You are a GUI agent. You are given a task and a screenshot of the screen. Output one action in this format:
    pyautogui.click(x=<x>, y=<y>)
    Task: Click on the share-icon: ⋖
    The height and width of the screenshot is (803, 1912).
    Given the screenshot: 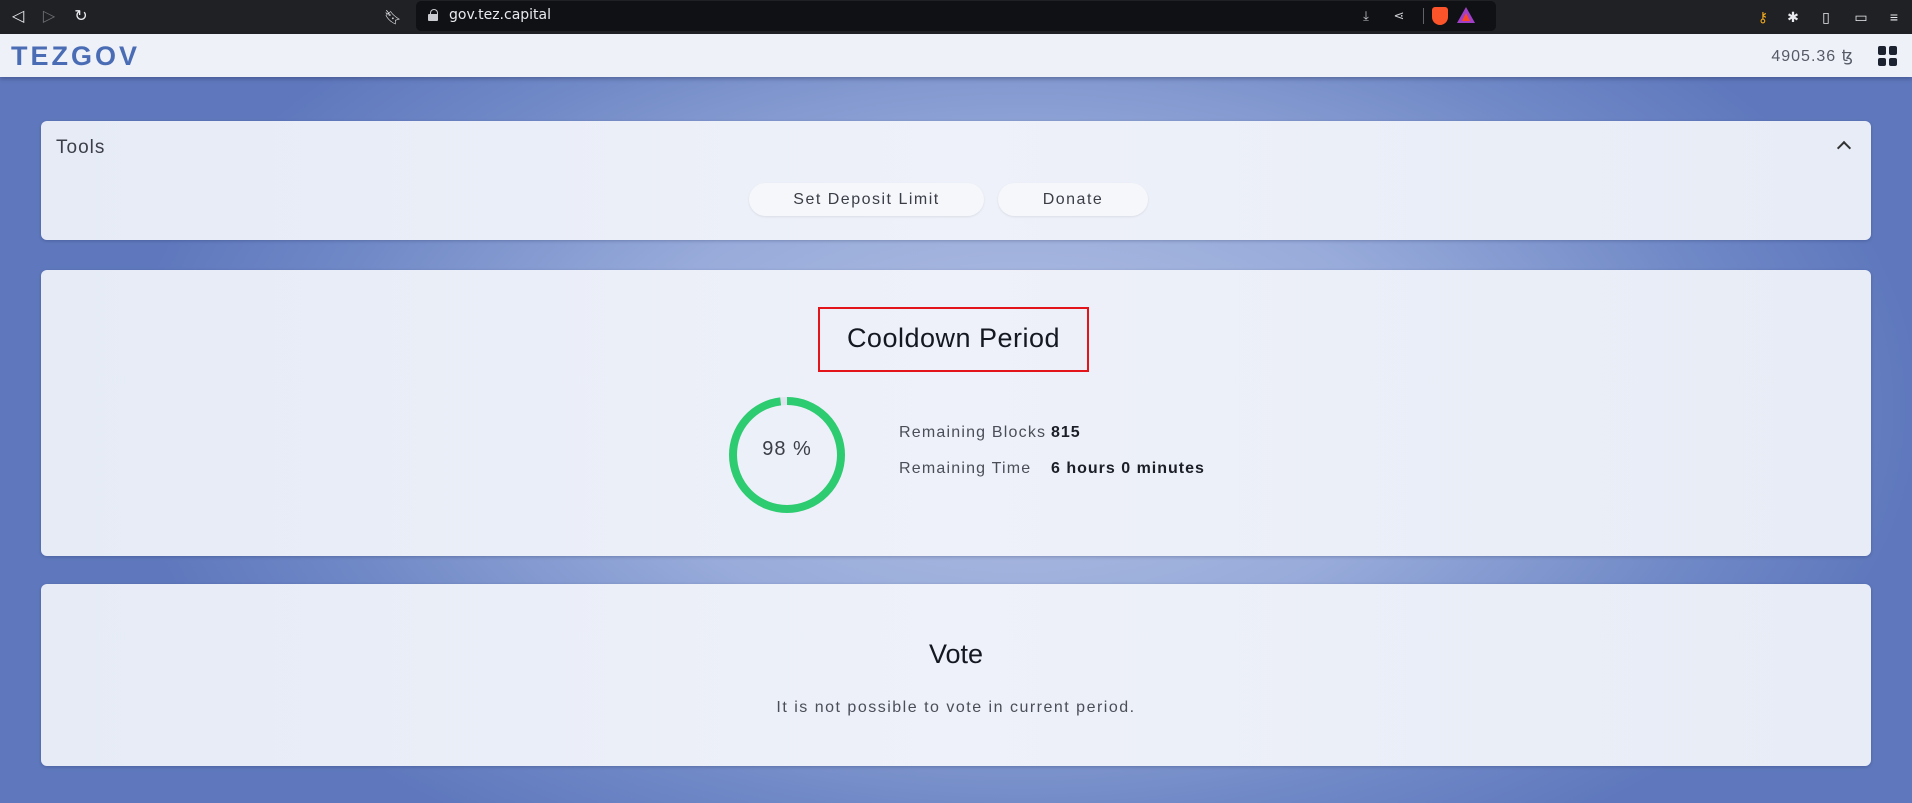 What is the action you would take?
    pyautogui.click(x=1399, y=16)
    